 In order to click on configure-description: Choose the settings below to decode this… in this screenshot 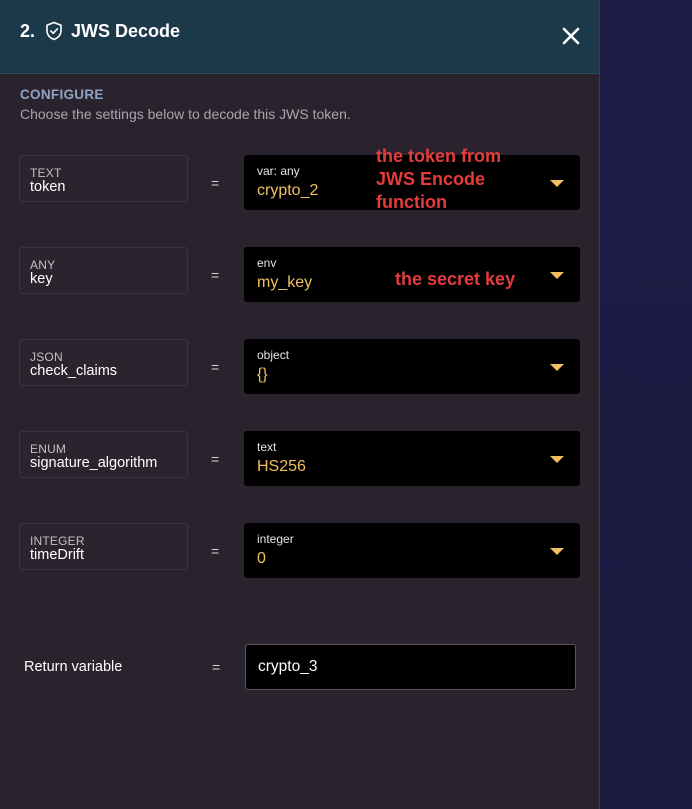, I will do `click(185, 114)`.